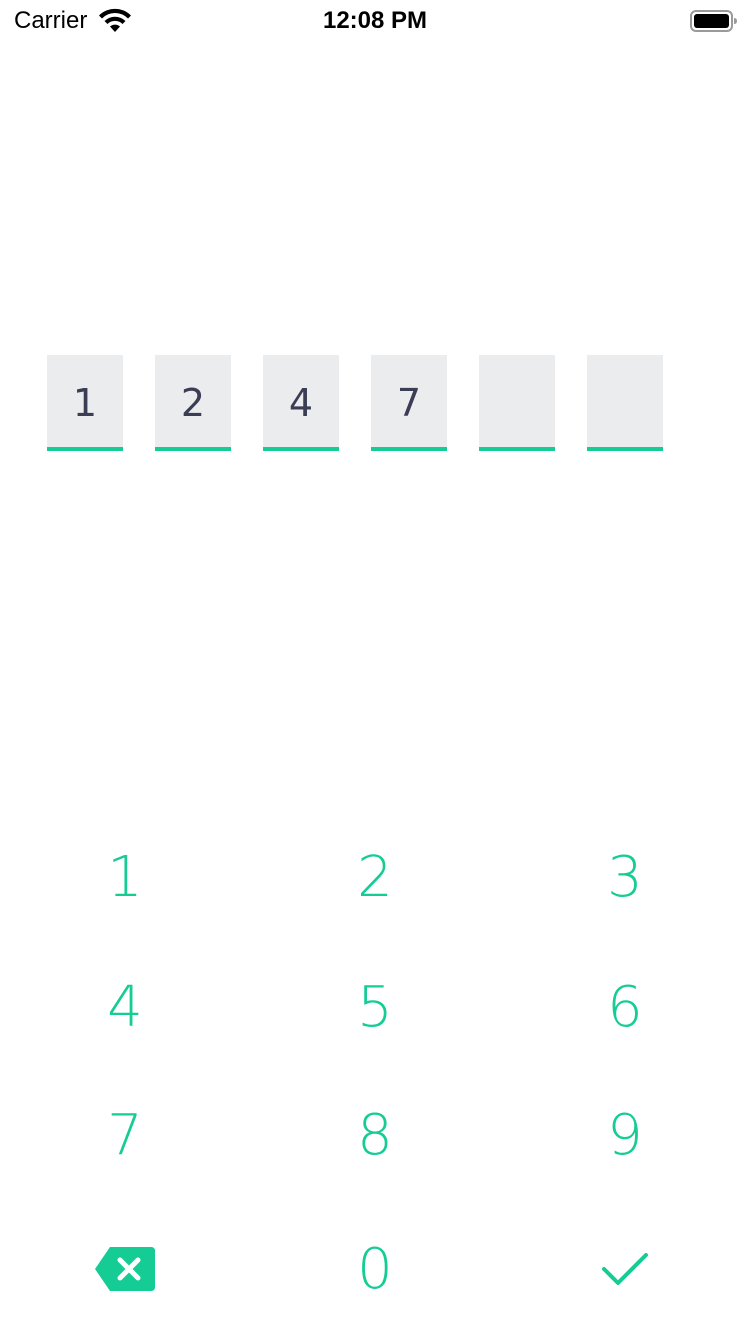 Image resolution: width=750 pixels, height=1334 pixels. Describe the element at coordinates (125, 877) in the screenshot. I see `key-1: 1` at that location.